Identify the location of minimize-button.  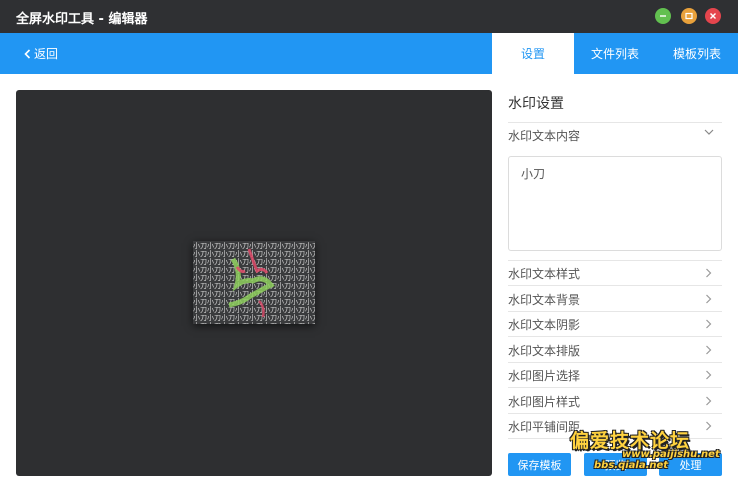
(663, 16).